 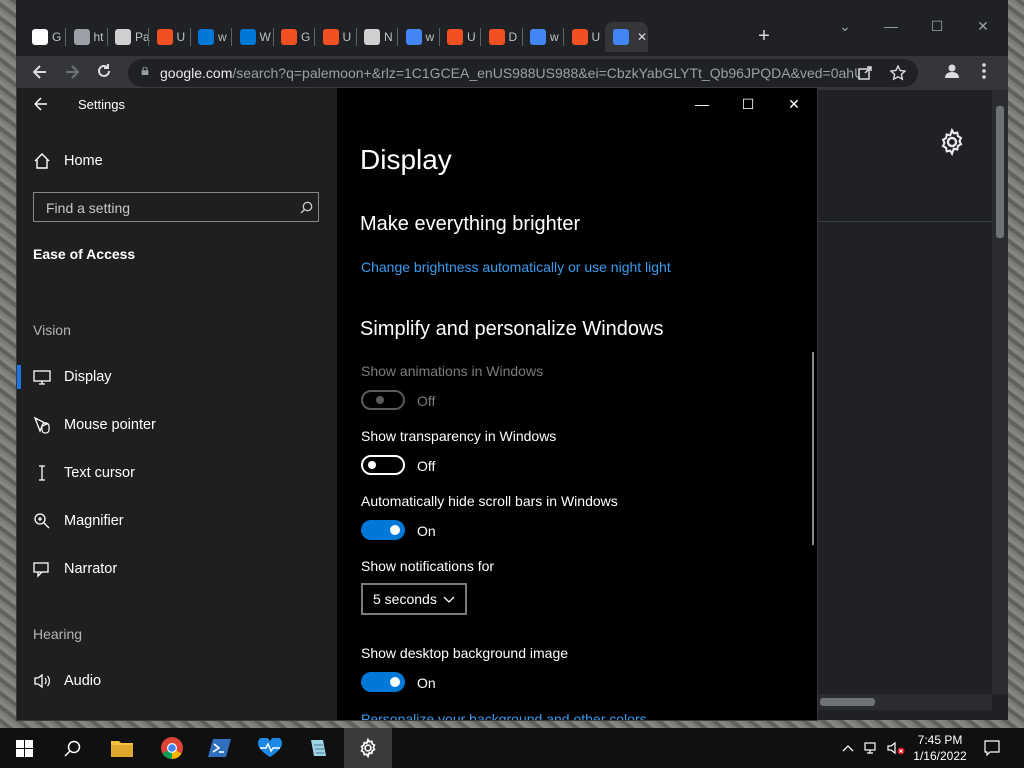 What do you see at coordinates (813, 448) in the screenshot?
I see `content-scrollbar` at bounding box center [813, 448].